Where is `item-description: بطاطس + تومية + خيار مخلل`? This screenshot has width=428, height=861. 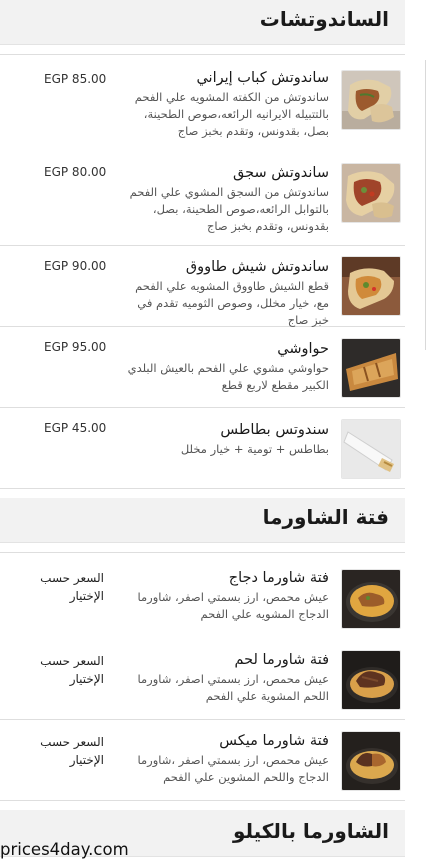
item-description: بطاطس + تومية + خيار مخلل is located at coordinates (254, 449).